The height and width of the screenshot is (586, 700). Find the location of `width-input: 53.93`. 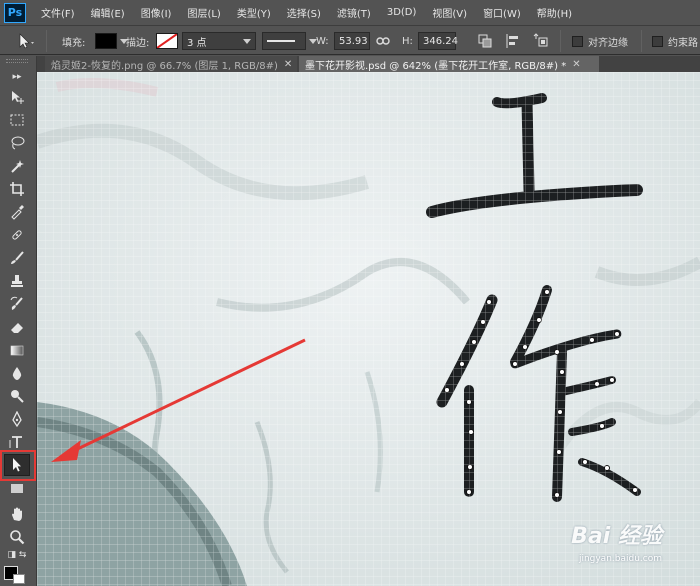

width-input: 53.93 is located at coordinates (352, 41).